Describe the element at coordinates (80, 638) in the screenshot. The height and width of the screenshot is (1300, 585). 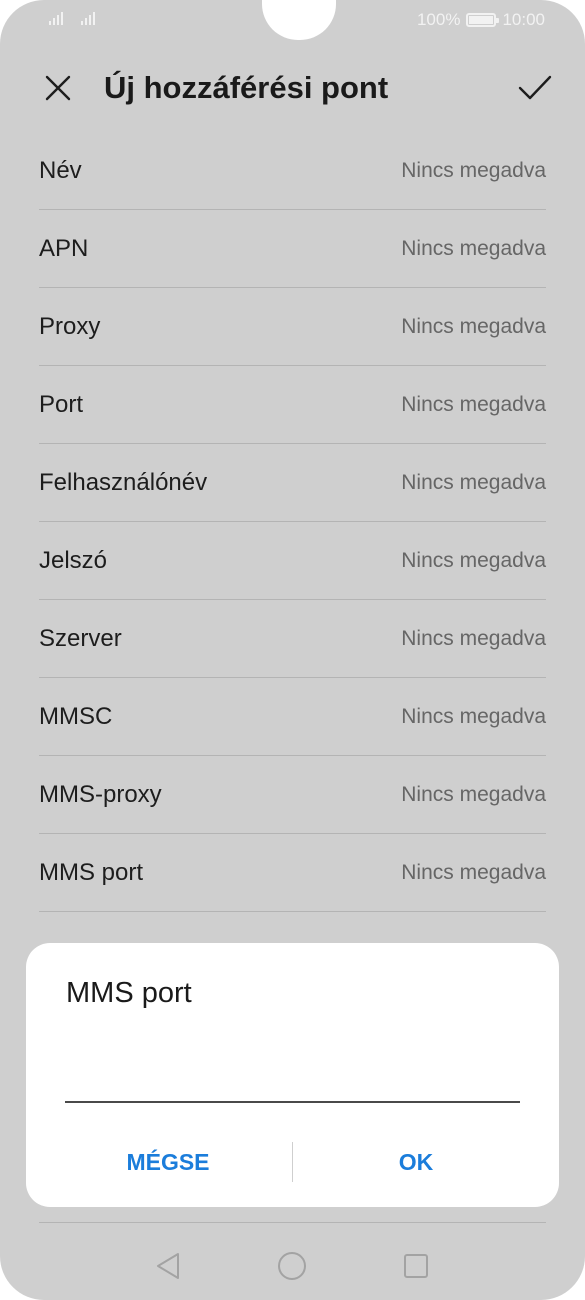
I see `field-label: Szerver` at that location.